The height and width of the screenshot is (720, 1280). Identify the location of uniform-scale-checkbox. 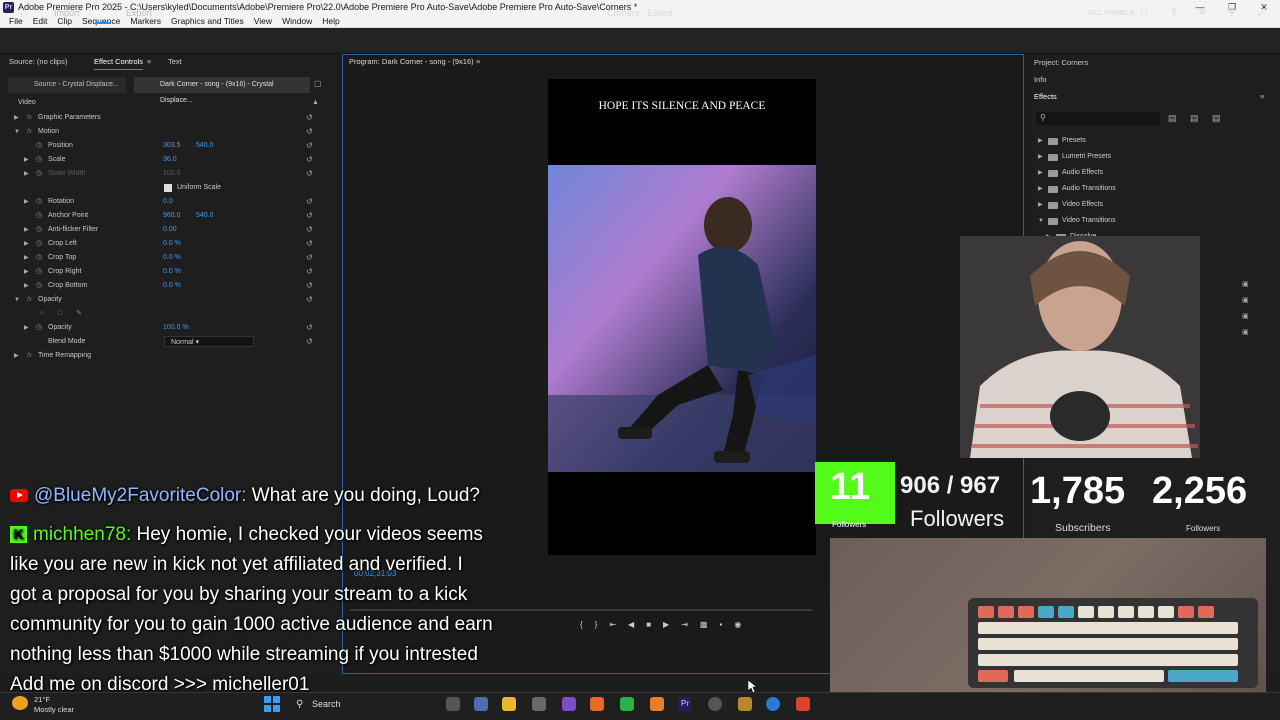
(168, 188).